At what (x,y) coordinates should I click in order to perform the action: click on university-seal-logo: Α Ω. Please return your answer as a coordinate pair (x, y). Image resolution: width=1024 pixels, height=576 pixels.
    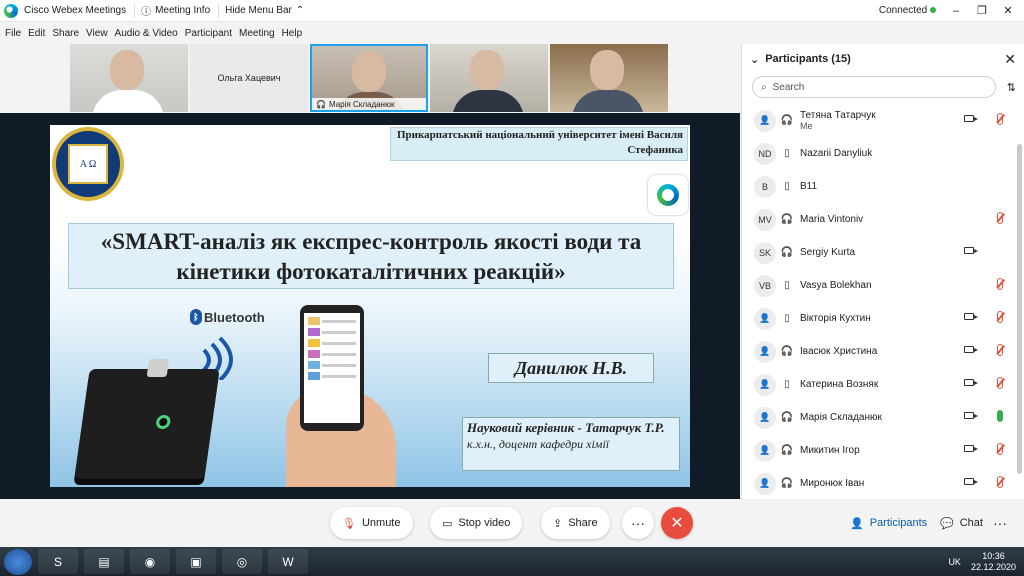
    Looking at the image, I should click on (88, 164).